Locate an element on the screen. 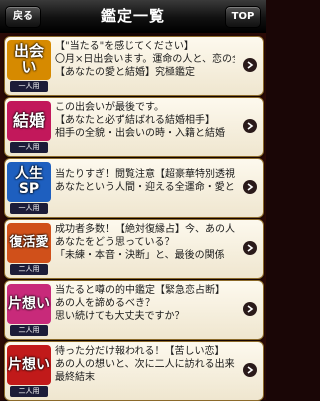 This screenshot has width=320, height=401. badge-label: SP is located at coordinates (29, 189).